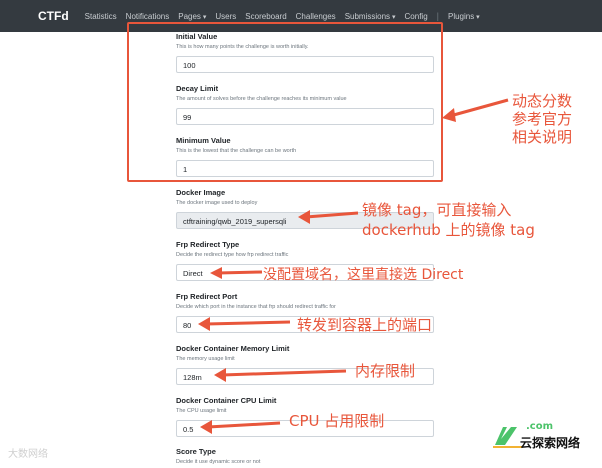 The width and height of the screenshot is (602, 468). What do you see at coordinates (201, 192) in the screenshot?
I see `docker-image-label: Docker Image` at bounding box center [201, 192].